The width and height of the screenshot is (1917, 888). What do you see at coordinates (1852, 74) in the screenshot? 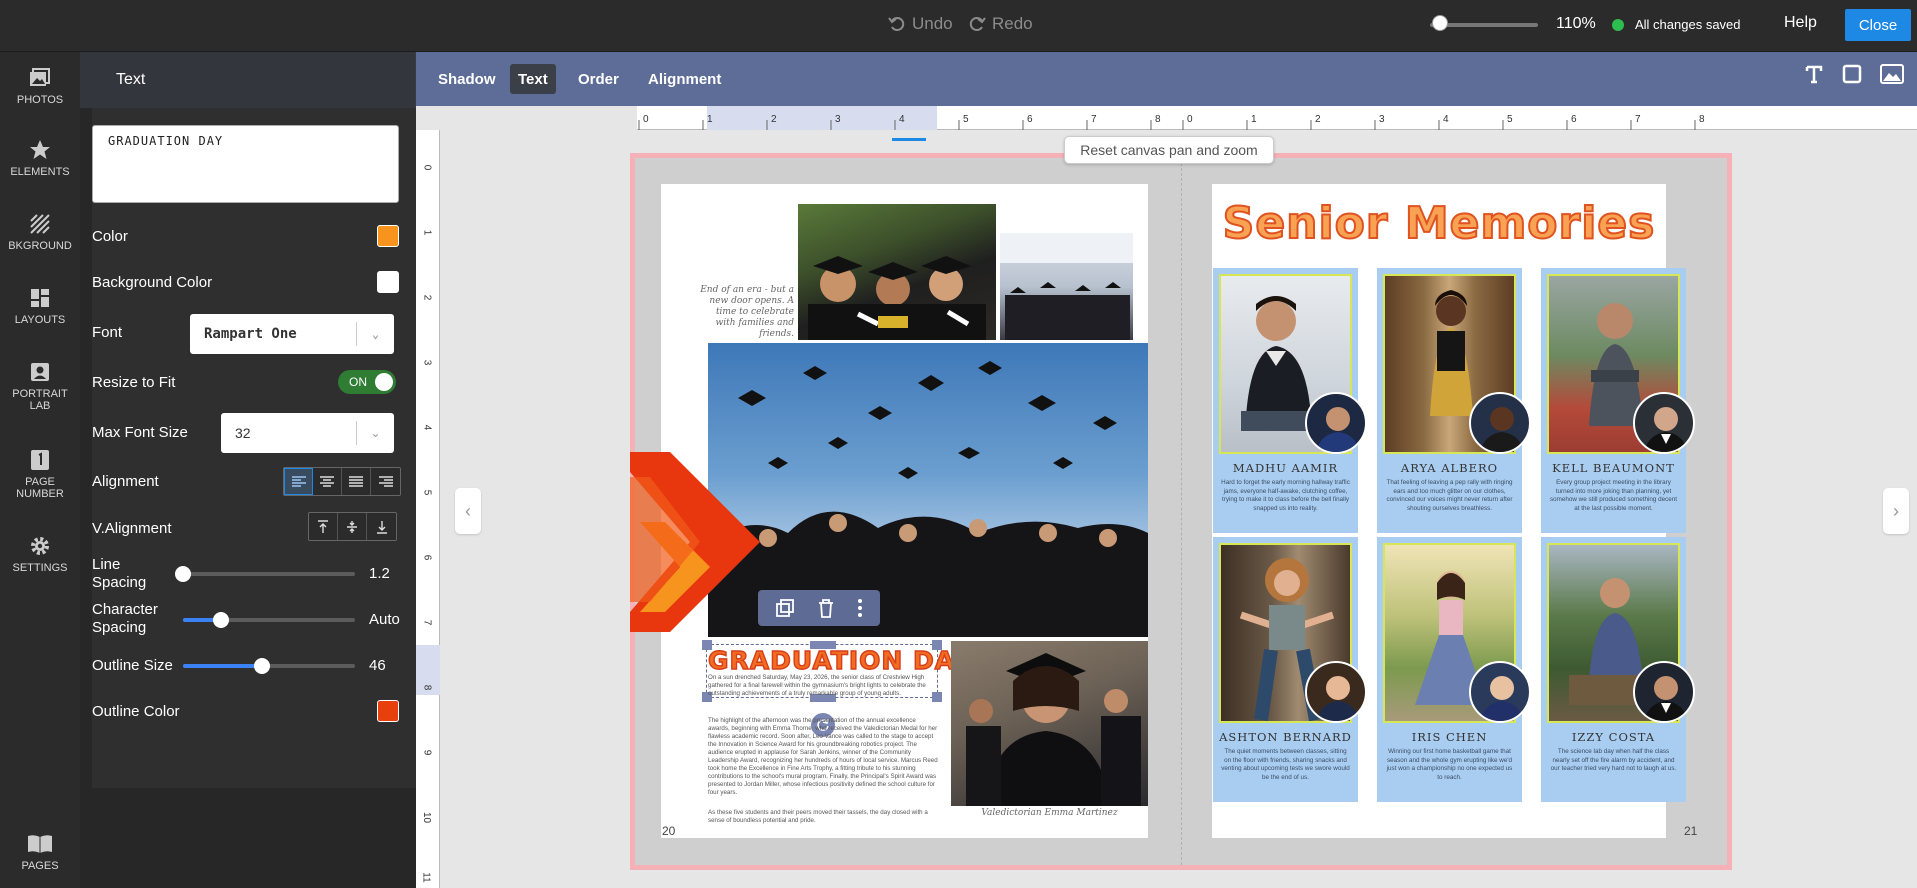
I see `add-shape-icon` at bounding box center [1852, 74].